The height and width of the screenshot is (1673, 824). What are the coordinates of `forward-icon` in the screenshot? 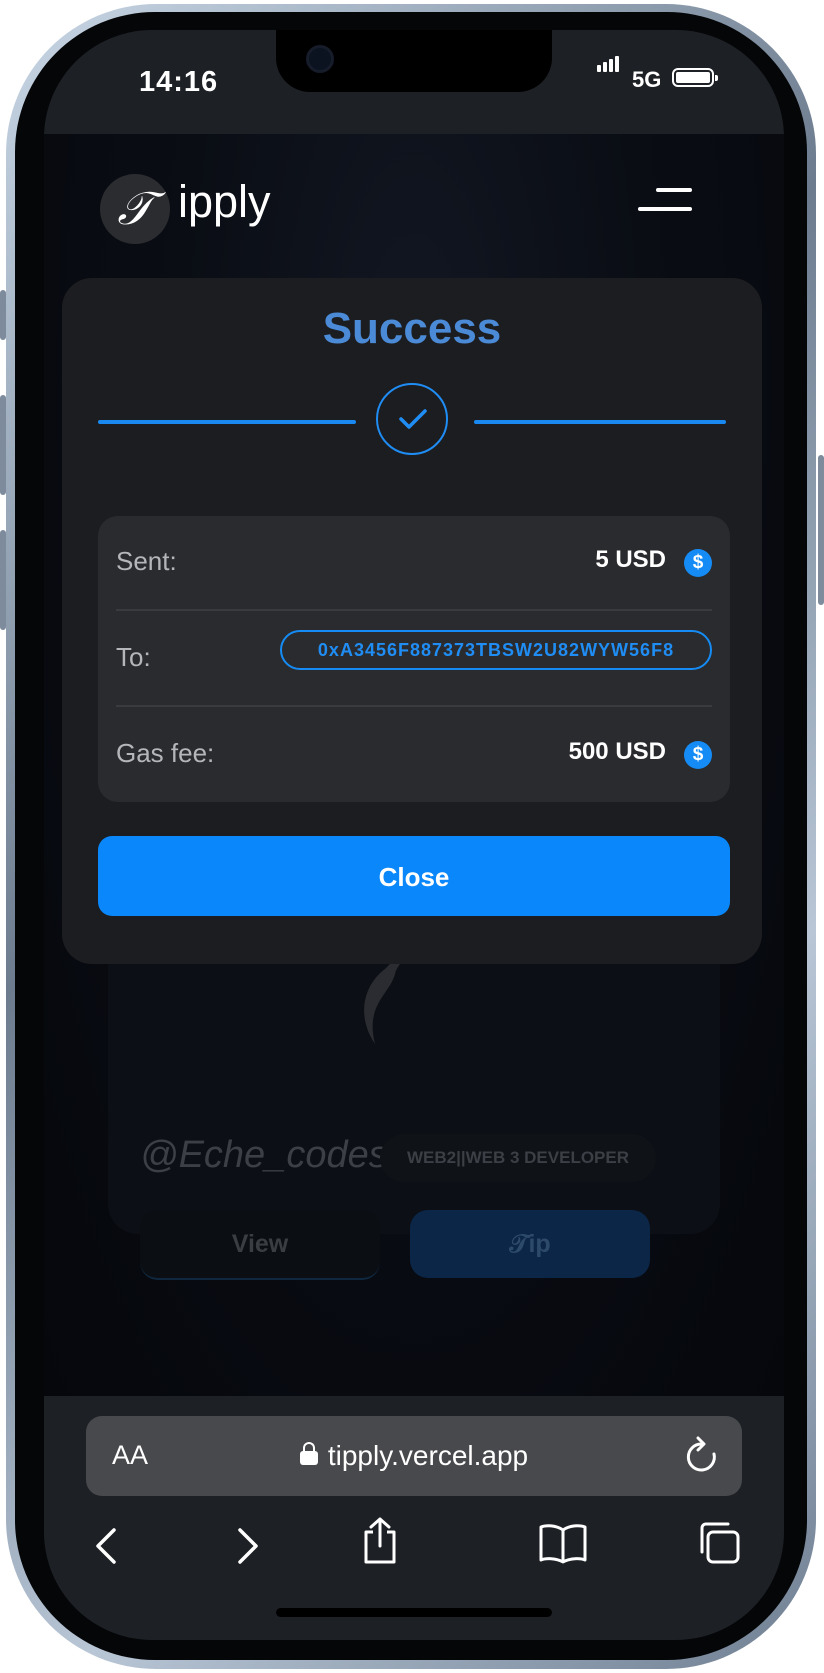 It's located at (248, 1546).